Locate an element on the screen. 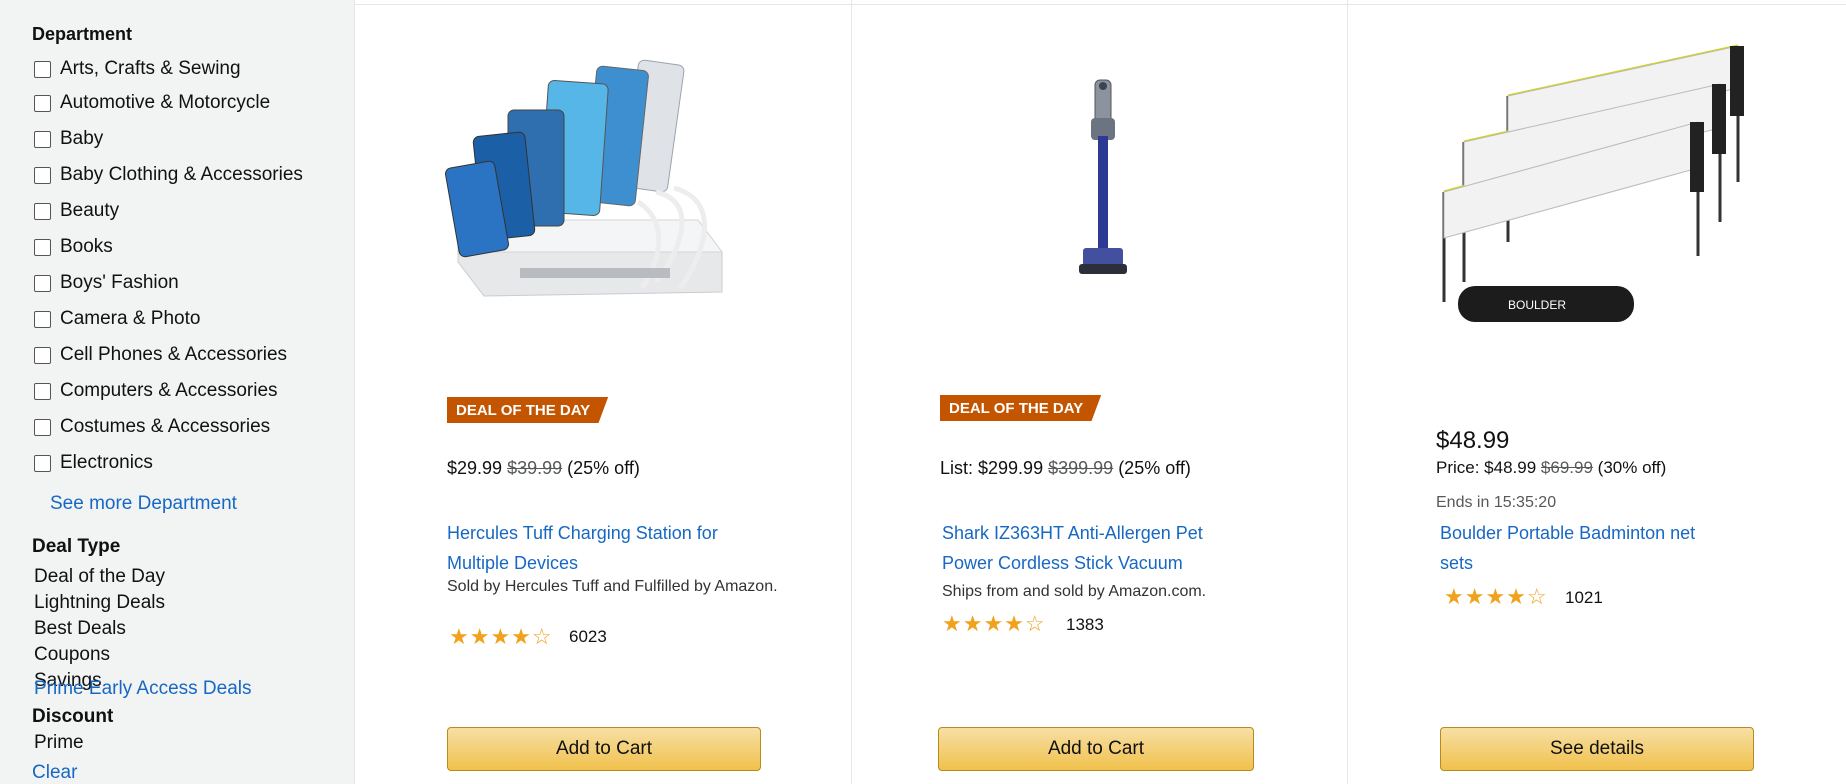 The image size is (1846, 784). department-label: Camera & Photo is located at coordinates (130, 318).